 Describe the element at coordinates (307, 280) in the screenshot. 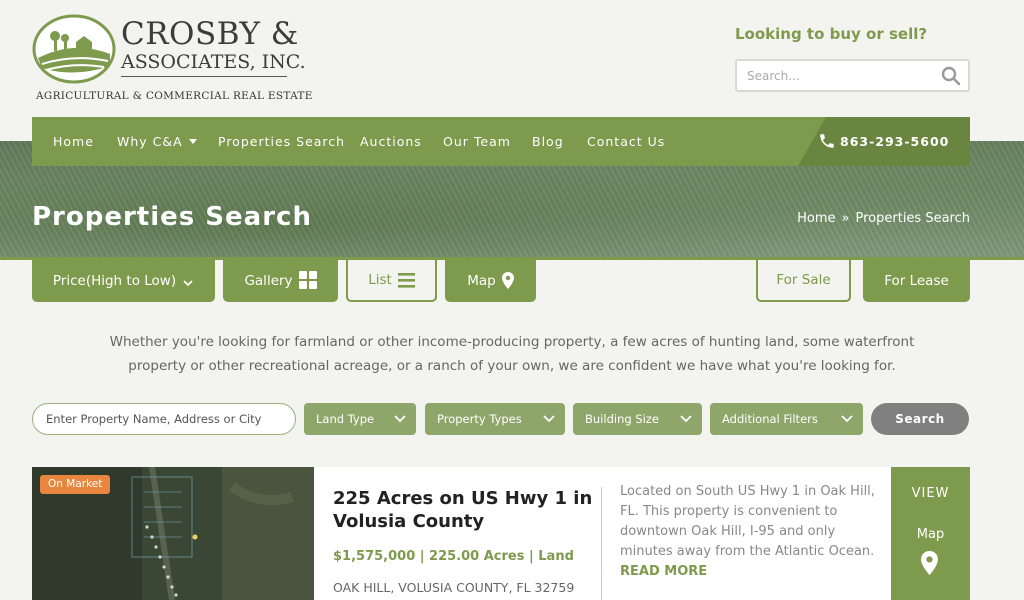

I see `grid-icon` at that location.